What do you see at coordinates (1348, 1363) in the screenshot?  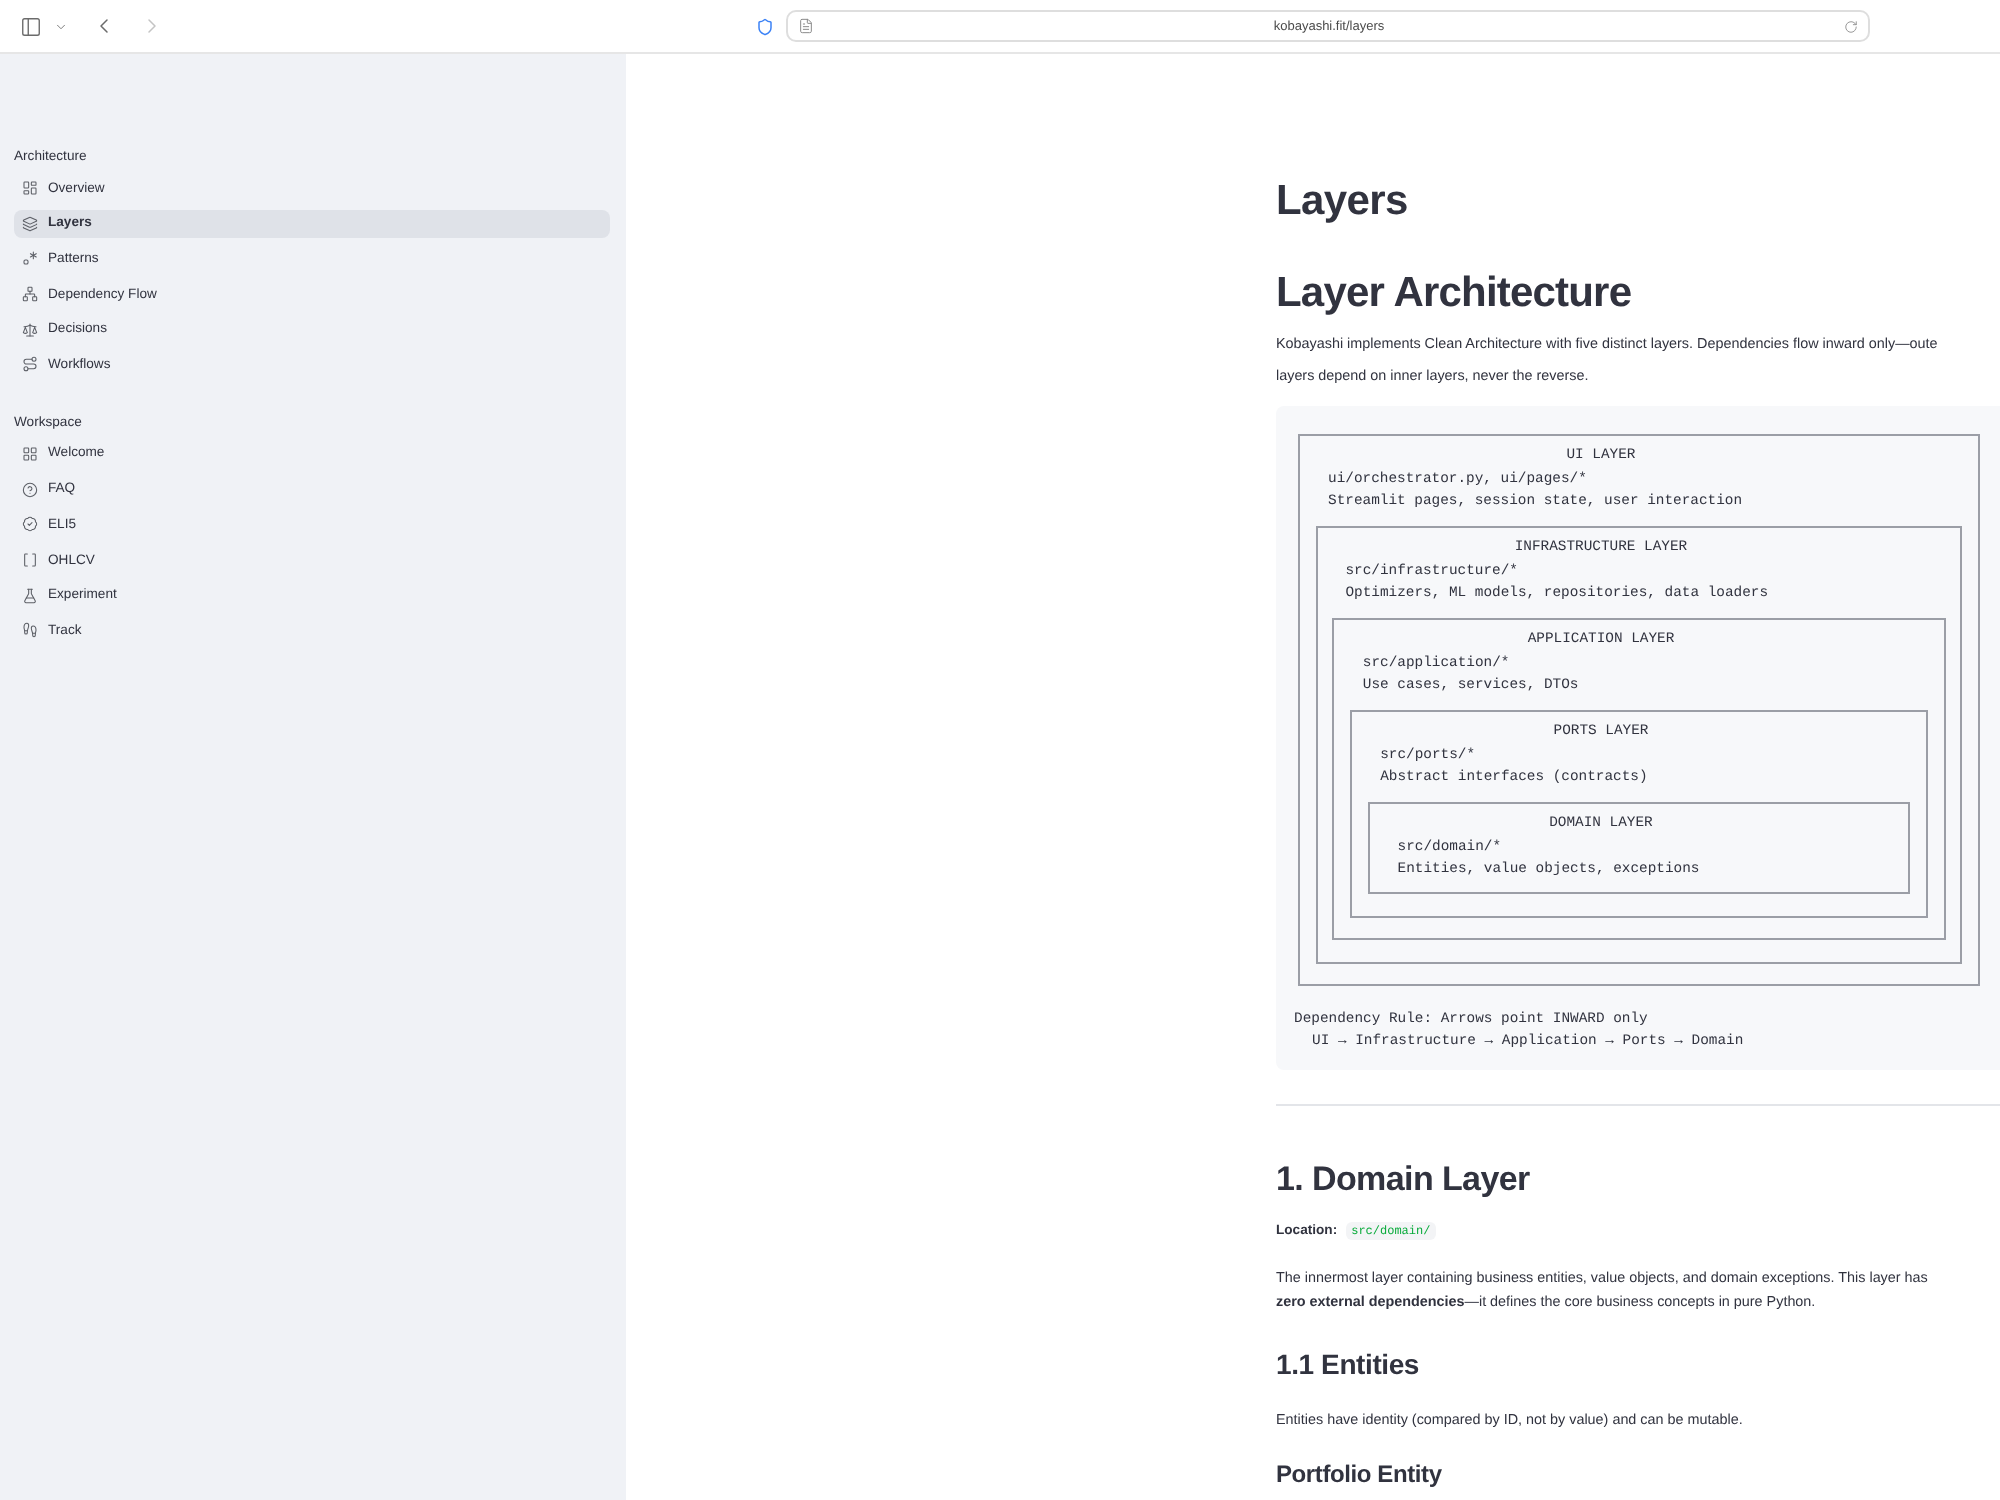 I see `subsection-heading: 1.1 Entities` at bounding box center [1348, 1363].